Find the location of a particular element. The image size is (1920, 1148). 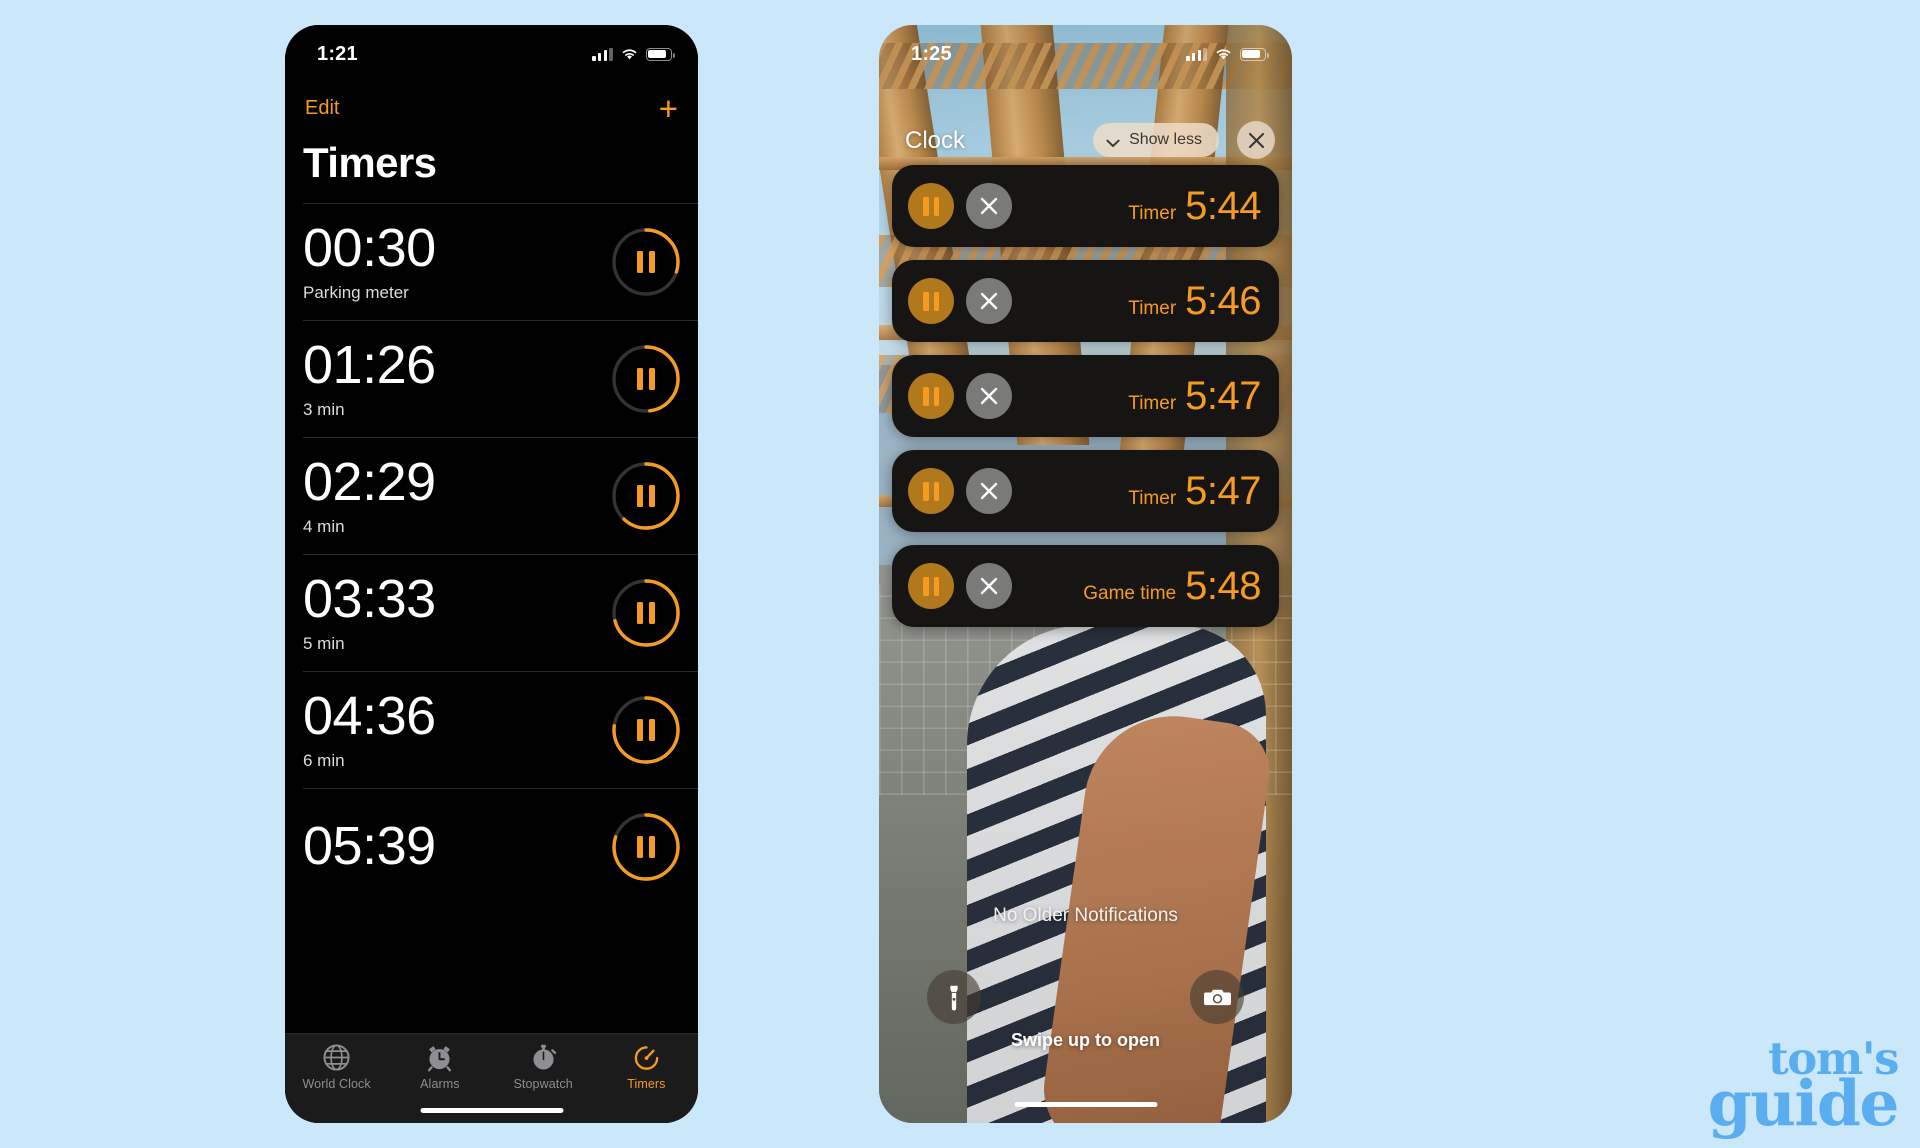

timer-remaining-time: 00:30 is located at coordinates (369, 248).